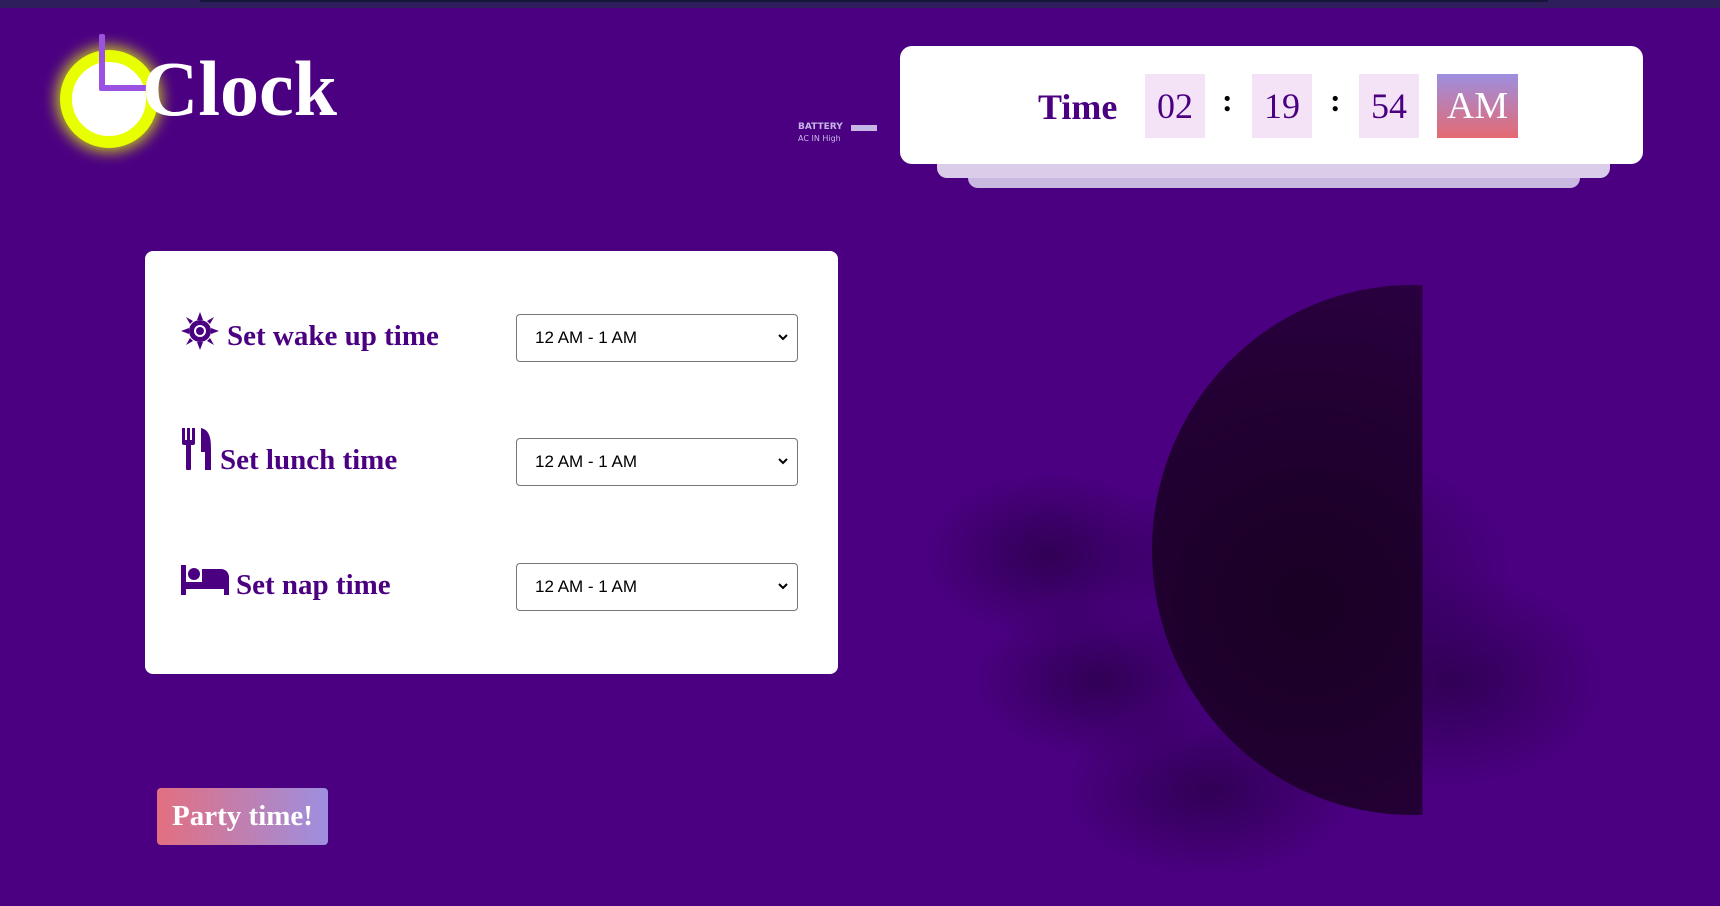 The height and width of the screenshot is (906, 1720). What do you see at coordinates (1389, 106) in the screenshot?
I see `seconds-box: 54` at bounding box center [1389, 106].